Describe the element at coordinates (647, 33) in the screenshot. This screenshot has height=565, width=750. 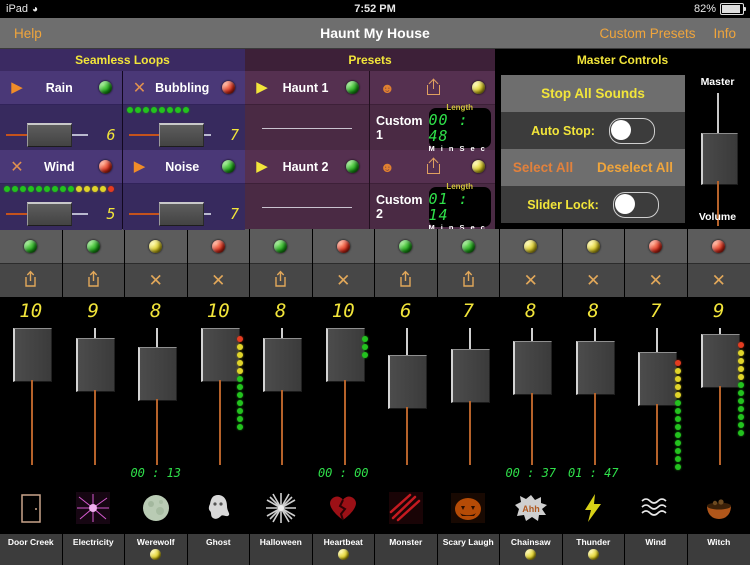
I see `custom-presets-button: Custom Presets` at that location.